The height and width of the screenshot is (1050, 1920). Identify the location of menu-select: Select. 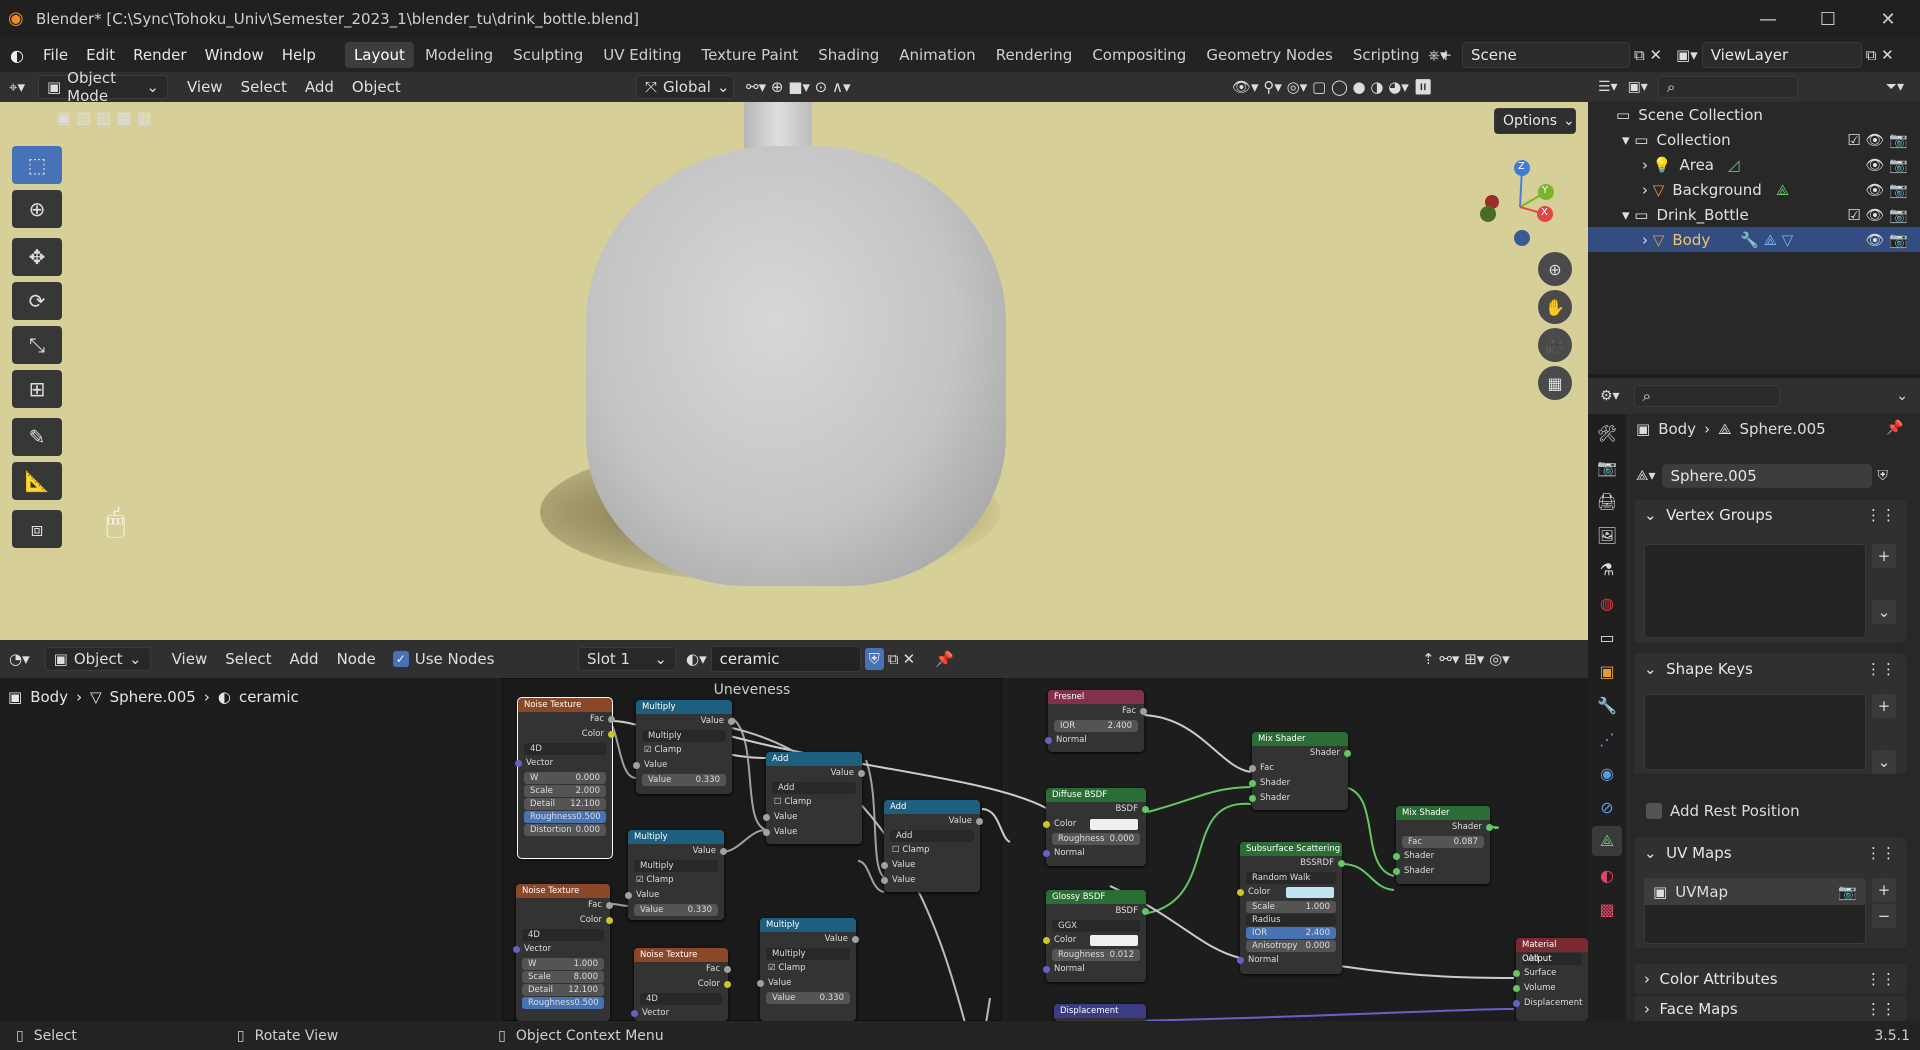
(264, 87).